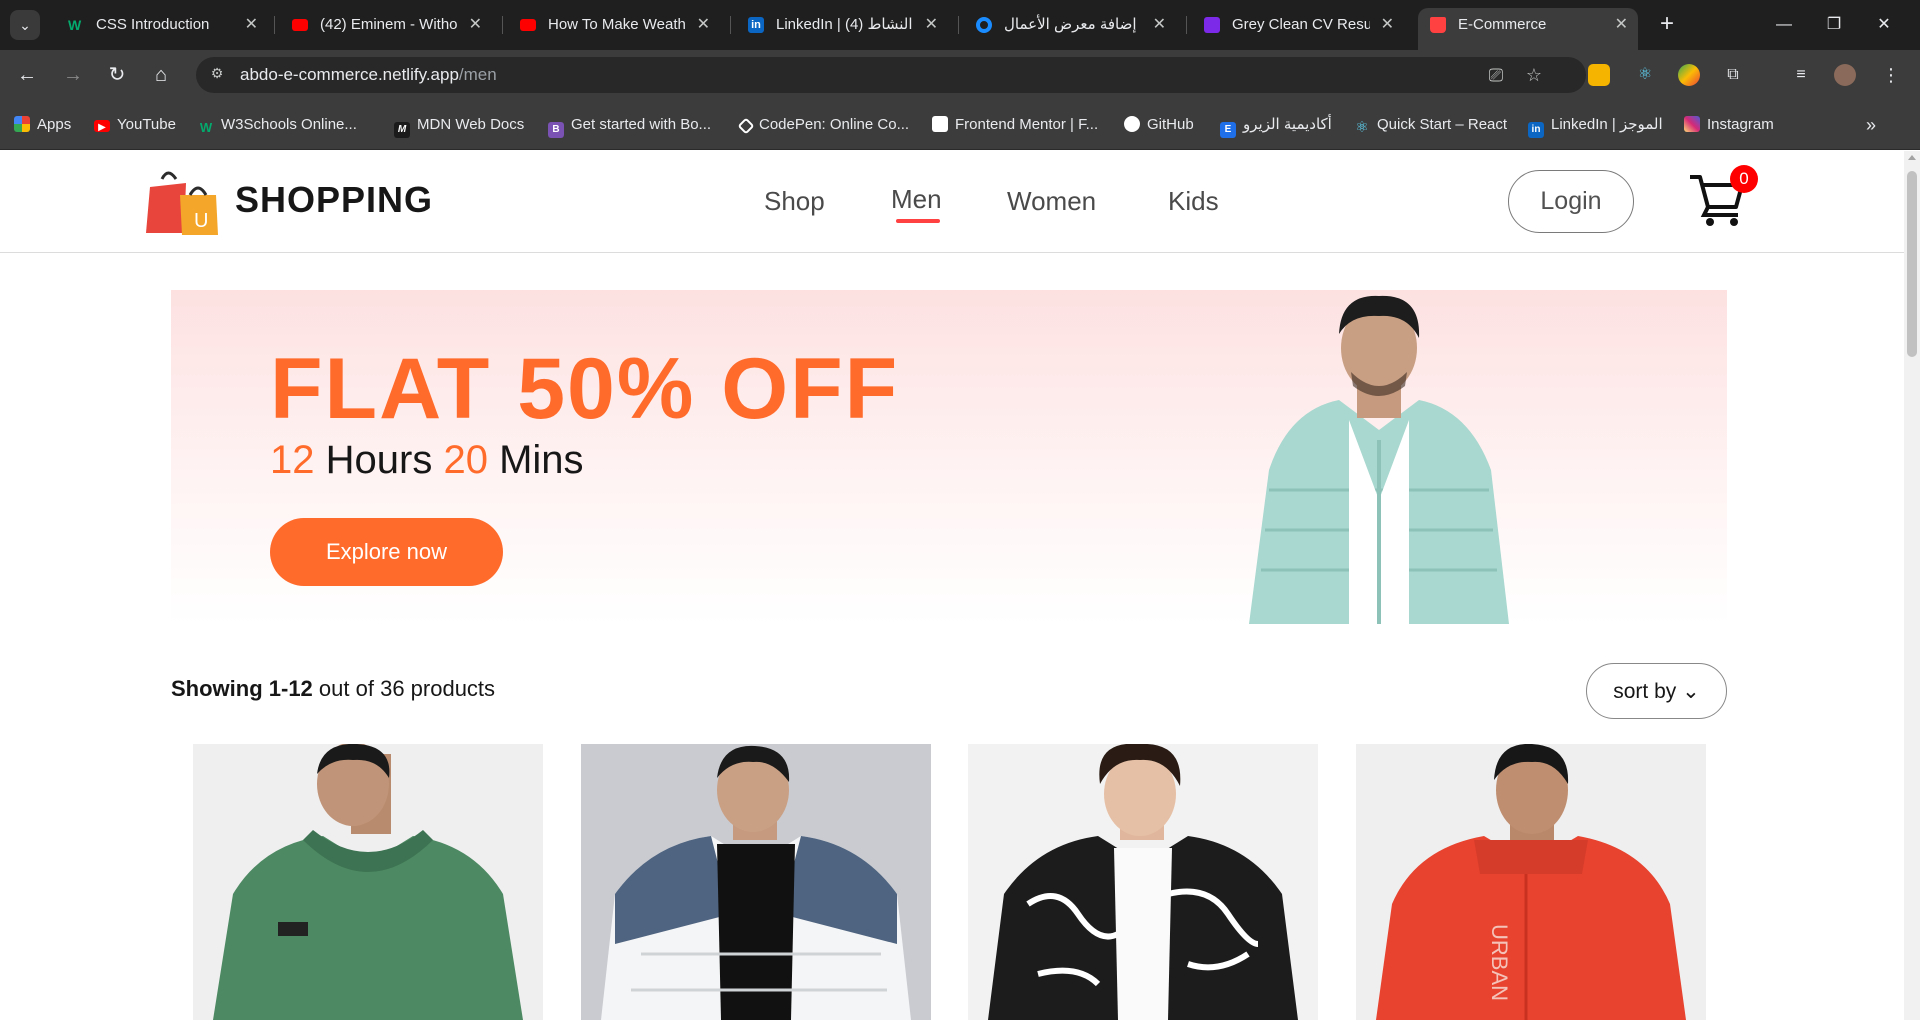 The width and height of the screenshot is (1920, 1020). I want to click on url-text: abdo-e-commerce.netlify.app/men, so click(368, 75).